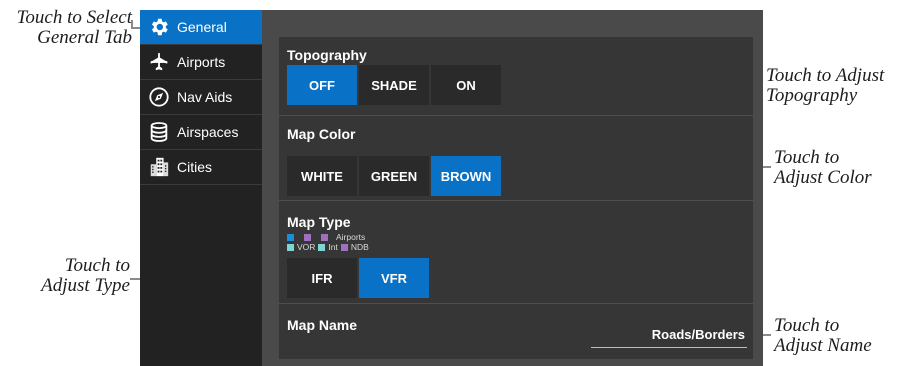 This screenshot has width=909, height=366. I want to click on legend-vor-label: VOR, so click(306, 247).